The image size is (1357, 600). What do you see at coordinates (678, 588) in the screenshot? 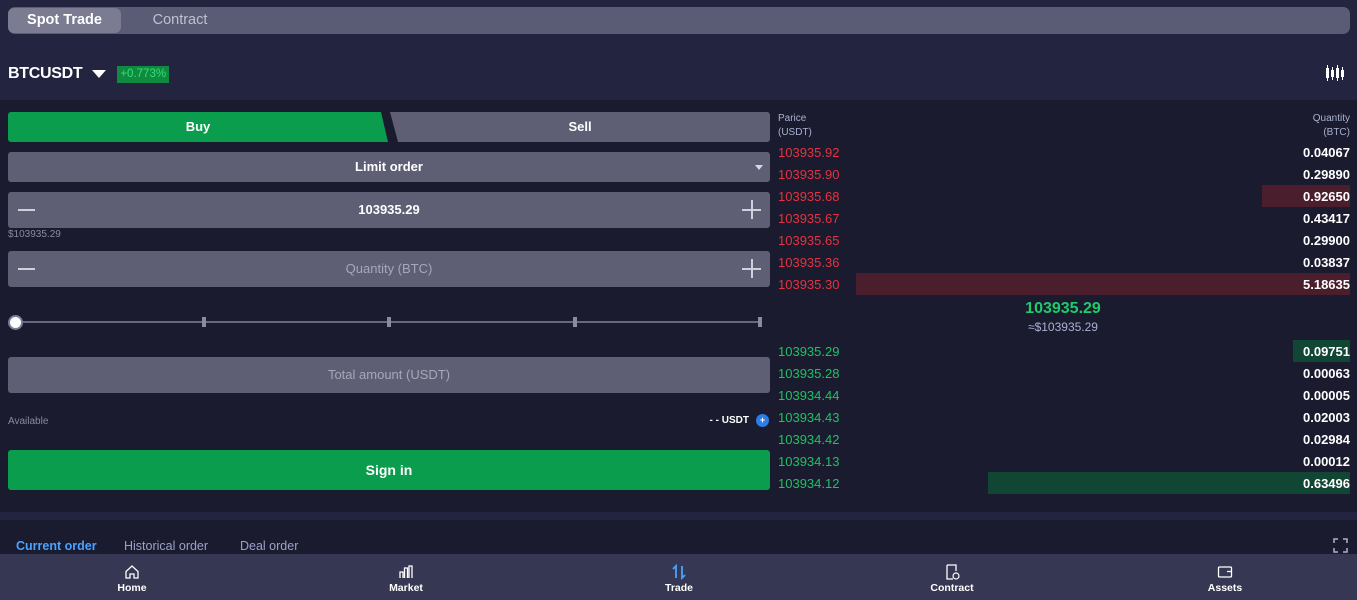
I see `nav-trade-label: Trade` at bounding box center [678, 588].